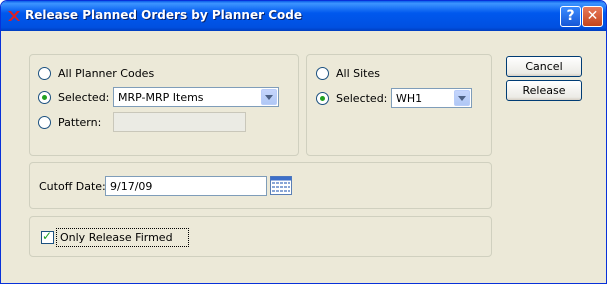 Image resolution: width=607 pixels, height=284 pixels. What do you see at coordinates (44, 122) in the screenshot?
I see `pattern-radio` at bounding box center [44, 122].